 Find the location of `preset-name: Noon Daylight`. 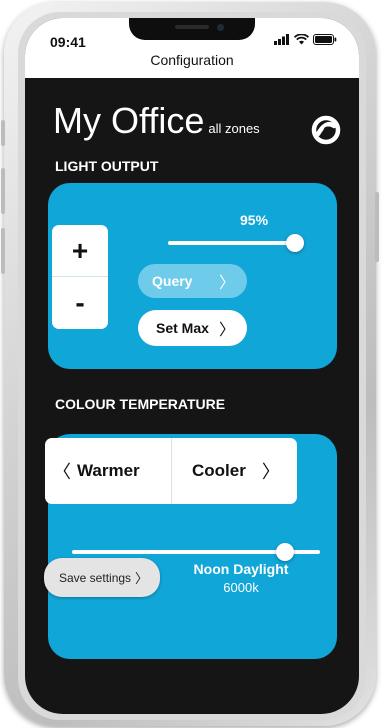

preset-name: Noon Daylight is located at coordinates (241, 569).